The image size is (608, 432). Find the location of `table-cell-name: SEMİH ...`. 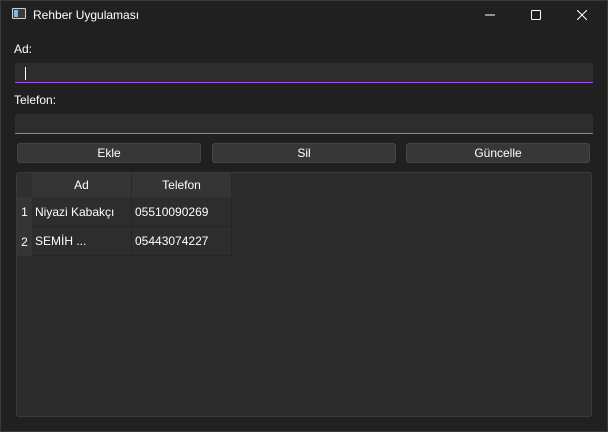

table-cell-name: SEMİH ... is located at coordinates (82, 241).